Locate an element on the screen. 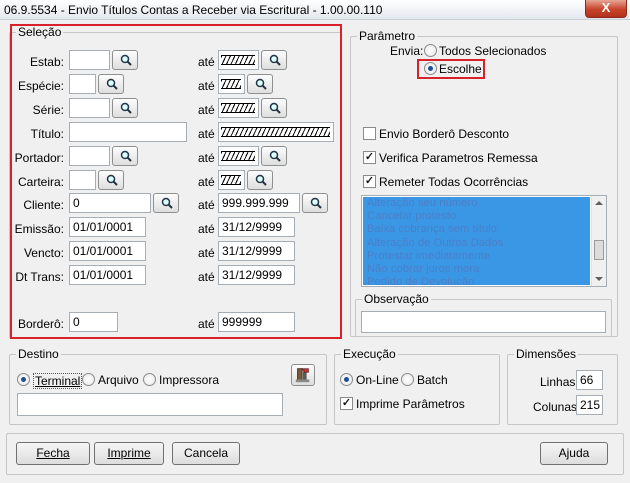 This screenshot has height=483, width=630. execucao-batch-label: Batch is located at coordinates (432, 380).